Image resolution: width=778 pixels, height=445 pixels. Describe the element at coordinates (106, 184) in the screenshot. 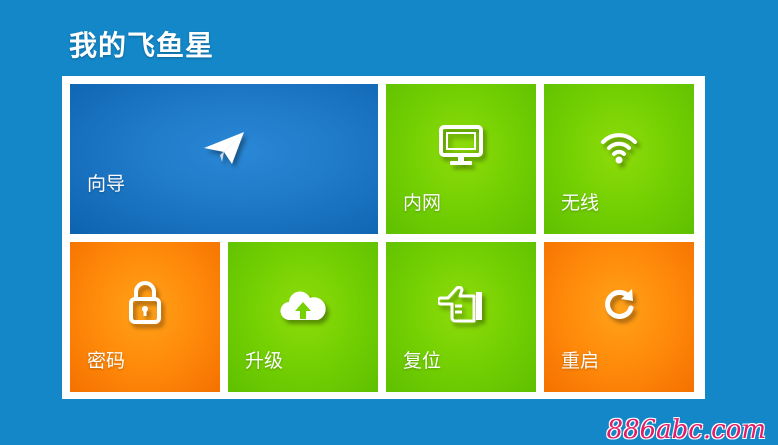

I see `tile-wizard-label: 向导` at that location.